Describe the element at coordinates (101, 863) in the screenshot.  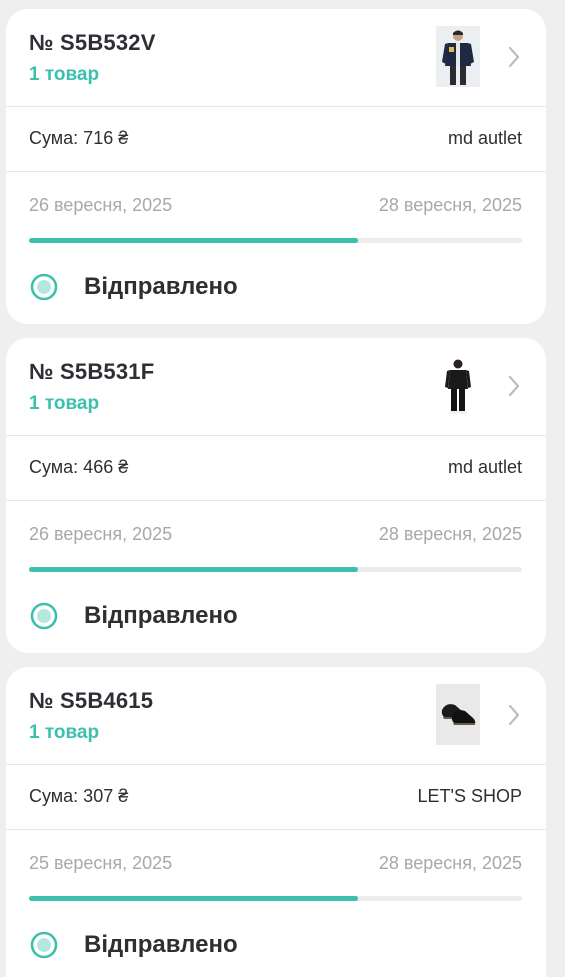
I see `date-start: 25 вересня, 2025` at that location.